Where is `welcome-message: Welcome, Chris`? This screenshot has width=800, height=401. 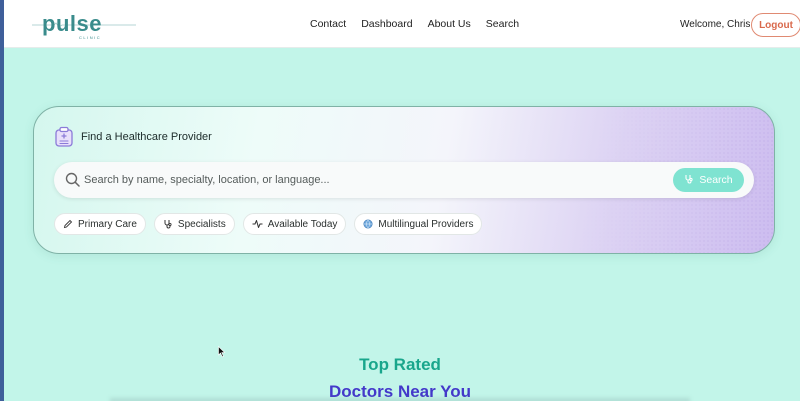 welcome-message: Welcome, Chris is located at coordinates (715, 24).